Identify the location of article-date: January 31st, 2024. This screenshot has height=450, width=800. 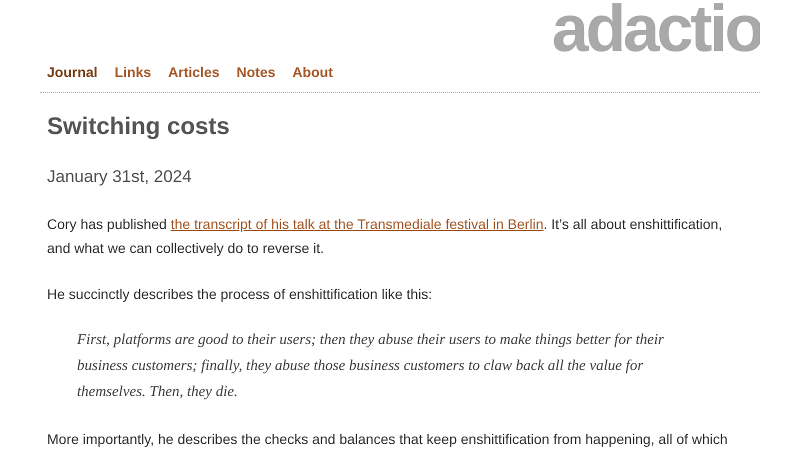
(120, 177).